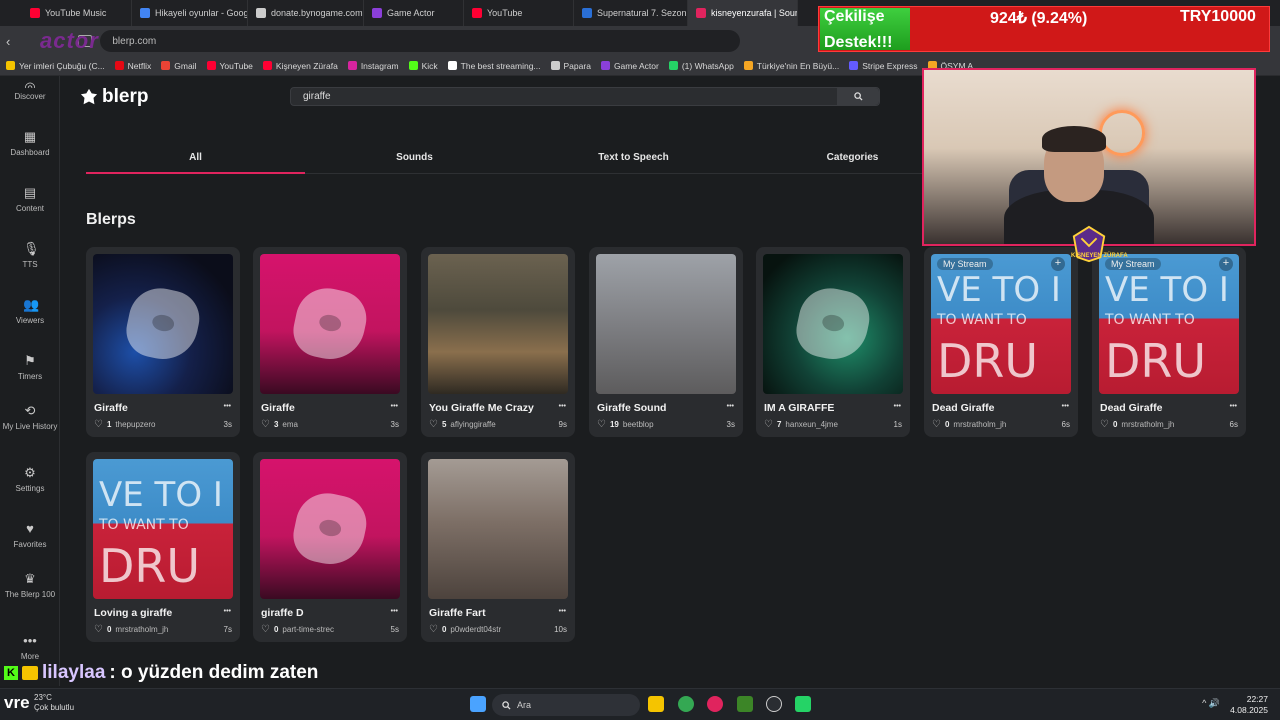 The width and height of the screenshot is (1280, 720). What do you see at coordinates (8, 41) in the screenshot?
I see `back-icon: ‹` at bounding box center [8, 41].